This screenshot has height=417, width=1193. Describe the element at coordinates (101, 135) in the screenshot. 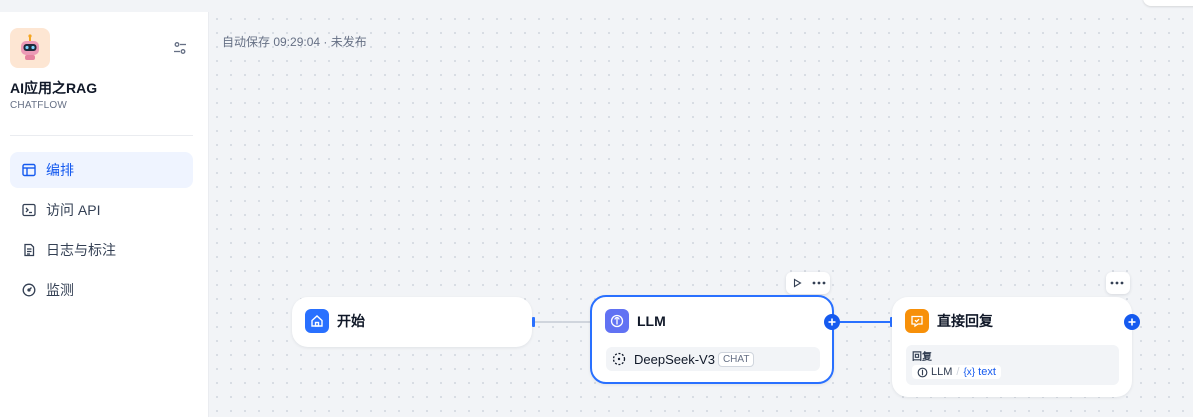

I see `divider` at that location.